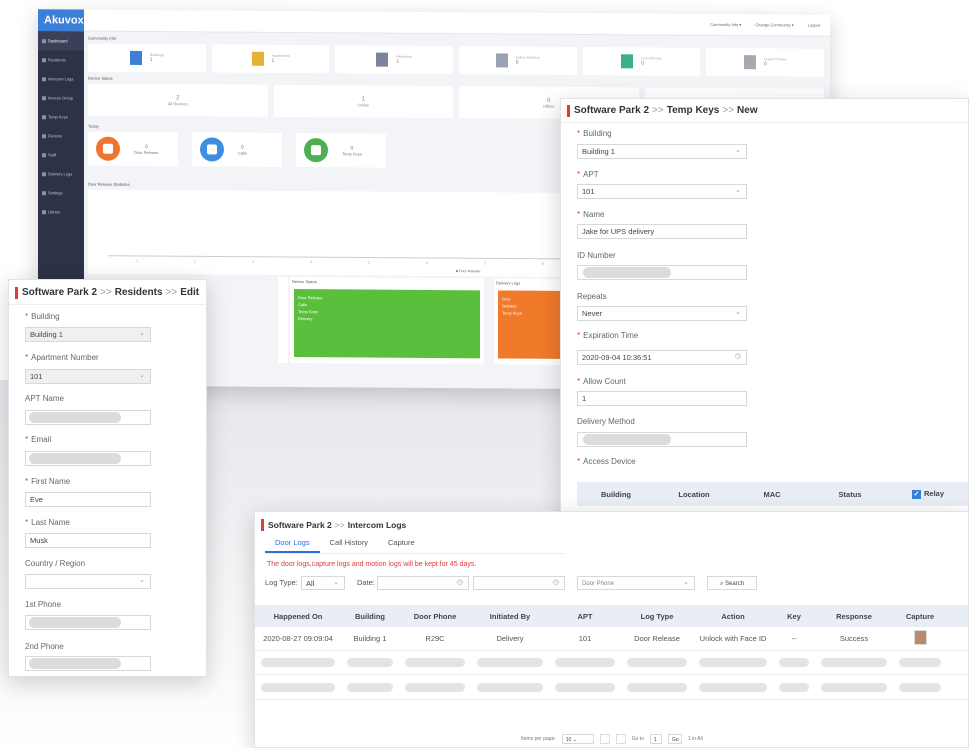 This screenshot has width=969, height=748. I want to click on repeats-label: Repeats, so click(592, 296).